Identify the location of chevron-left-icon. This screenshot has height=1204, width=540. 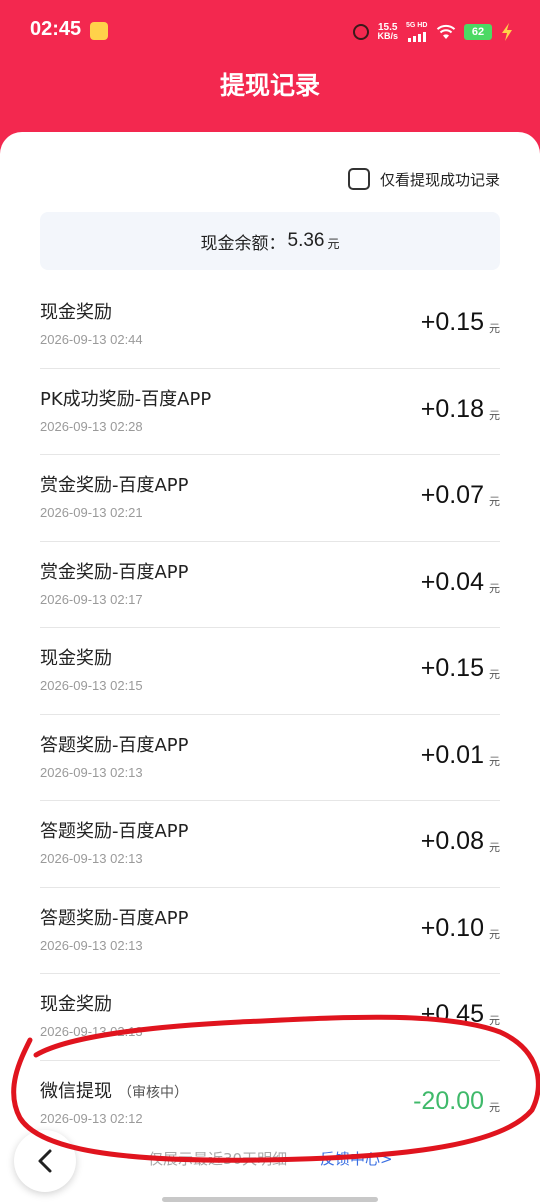
(45, 1161).